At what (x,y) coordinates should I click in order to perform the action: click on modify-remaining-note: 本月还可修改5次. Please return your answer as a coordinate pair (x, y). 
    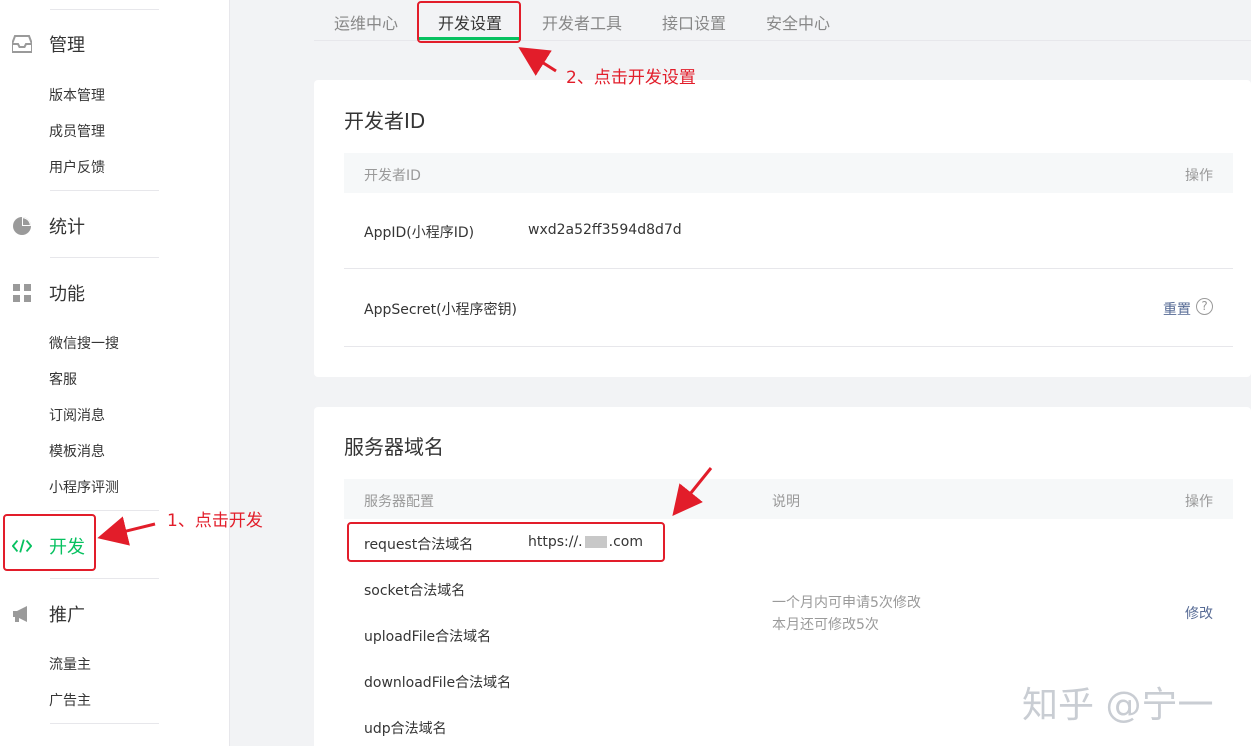
    Looking at the image, I should click on (825, 625).